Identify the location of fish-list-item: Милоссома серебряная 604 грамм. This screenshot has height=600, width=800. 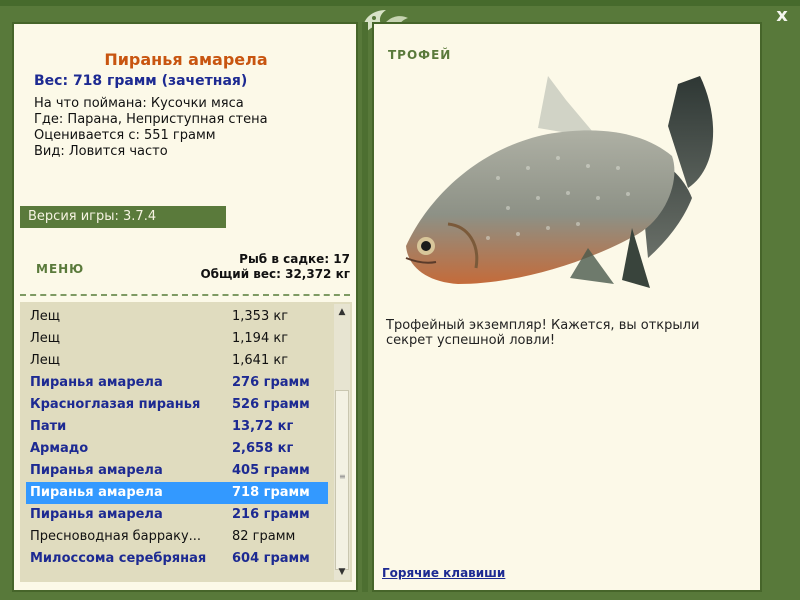
(177, 559).